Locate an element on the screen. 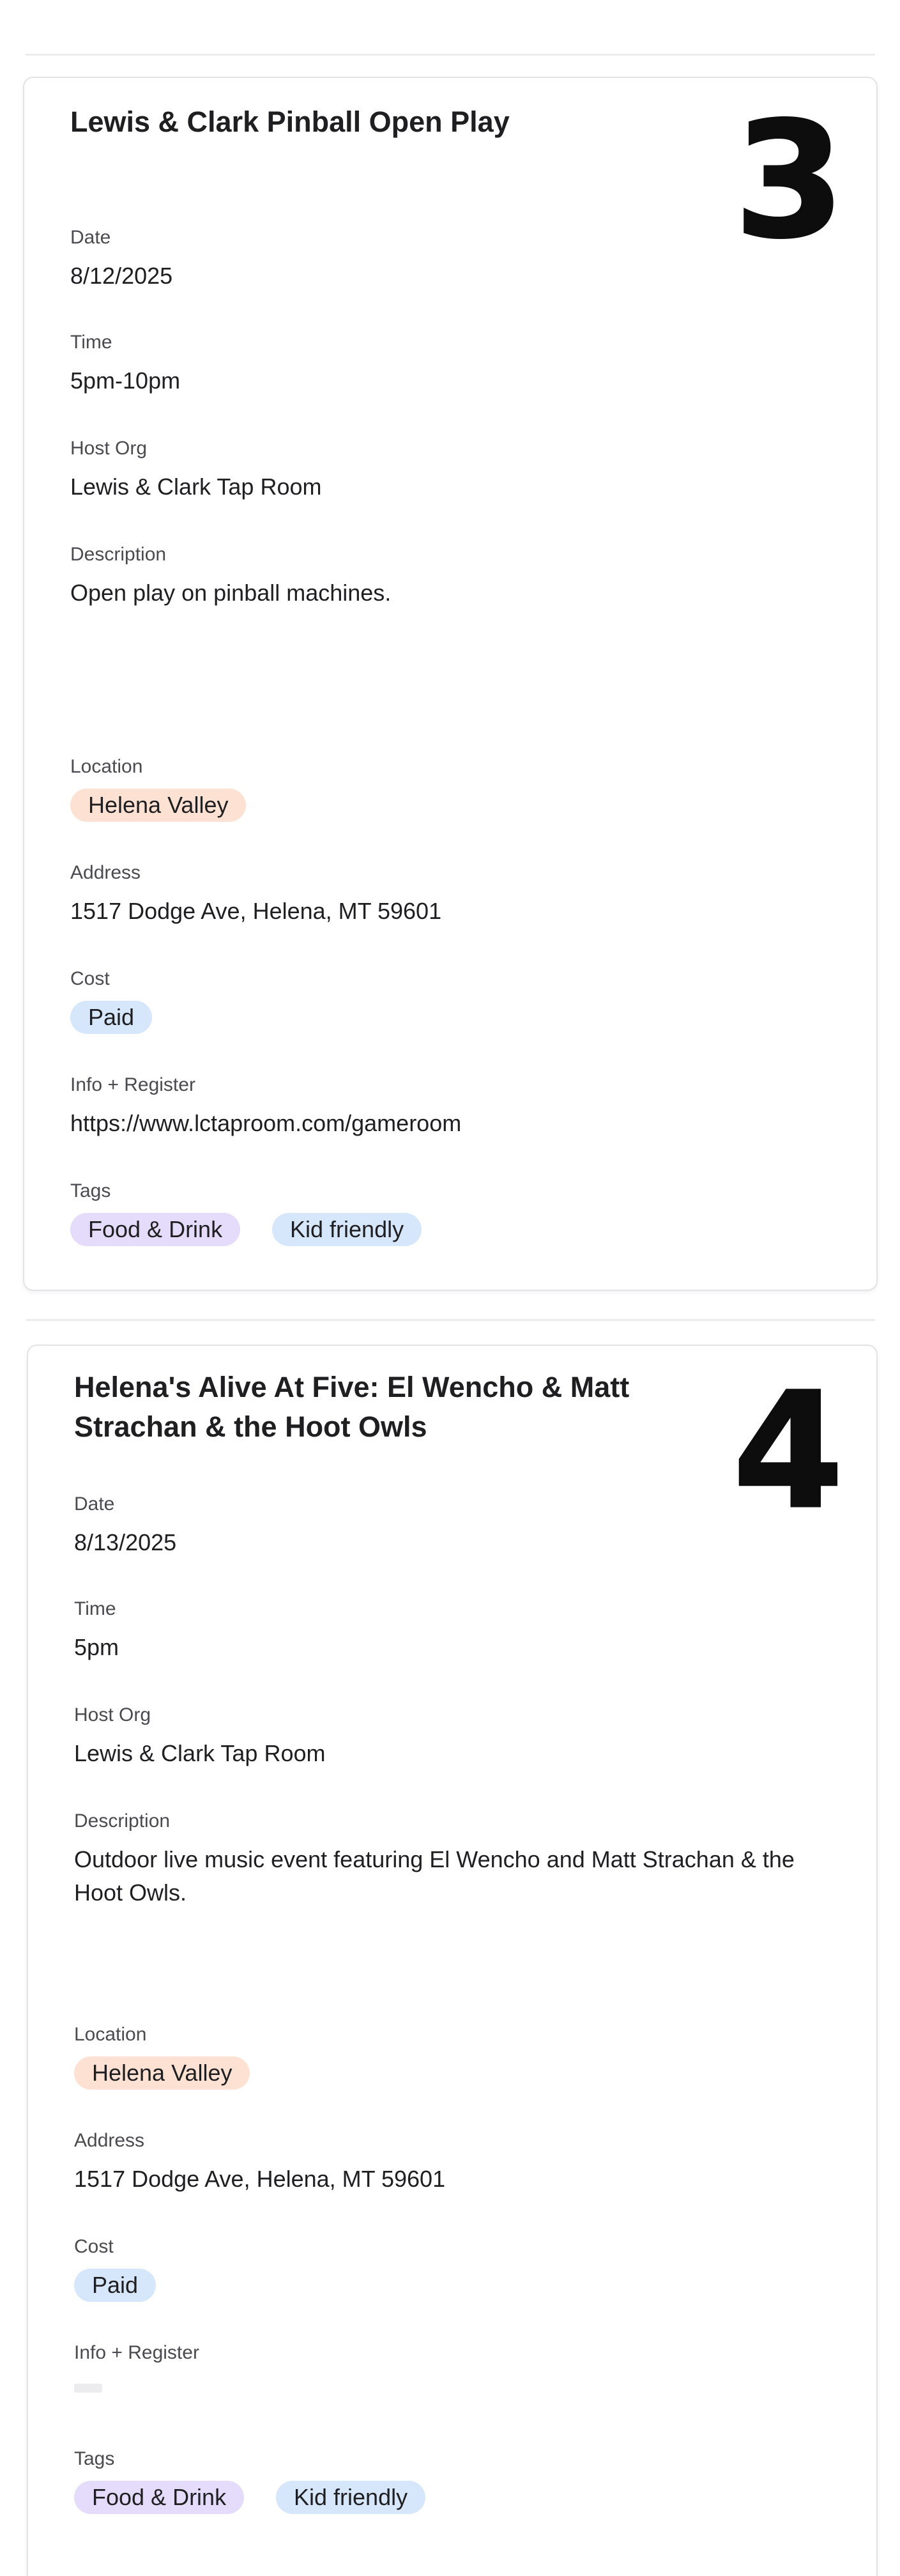 Image resolution: width=900 pixels, height=2576 pixels. time-value: 5pm is located at coordinates (97, 1647).